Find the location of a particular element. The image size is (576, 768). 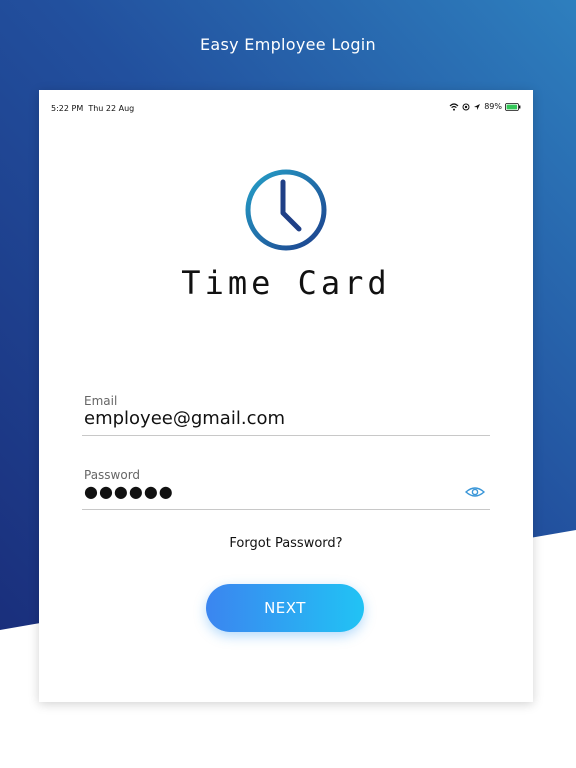

navigation-arrow-icon is located at coordinates (477, 106).